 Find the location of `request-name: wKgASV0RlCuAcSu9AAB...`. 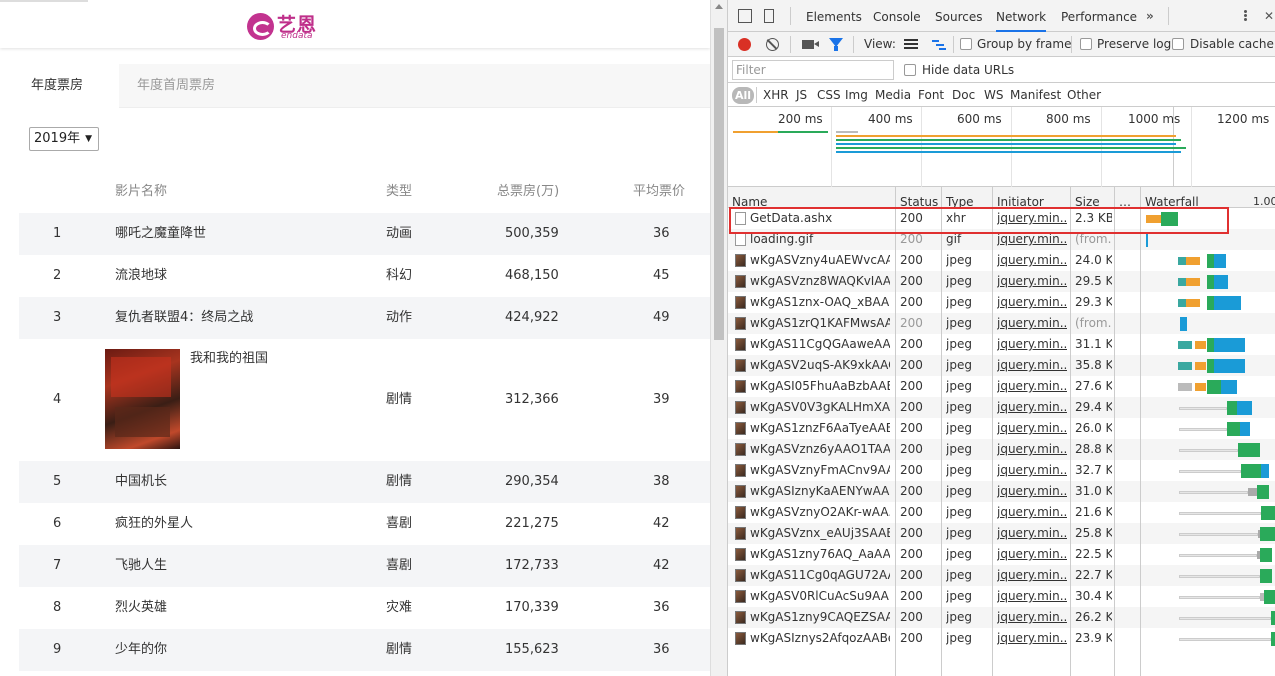

request-name: wKgASV0RlCuAcSu9AAB... is located at coordinates (820, 596).